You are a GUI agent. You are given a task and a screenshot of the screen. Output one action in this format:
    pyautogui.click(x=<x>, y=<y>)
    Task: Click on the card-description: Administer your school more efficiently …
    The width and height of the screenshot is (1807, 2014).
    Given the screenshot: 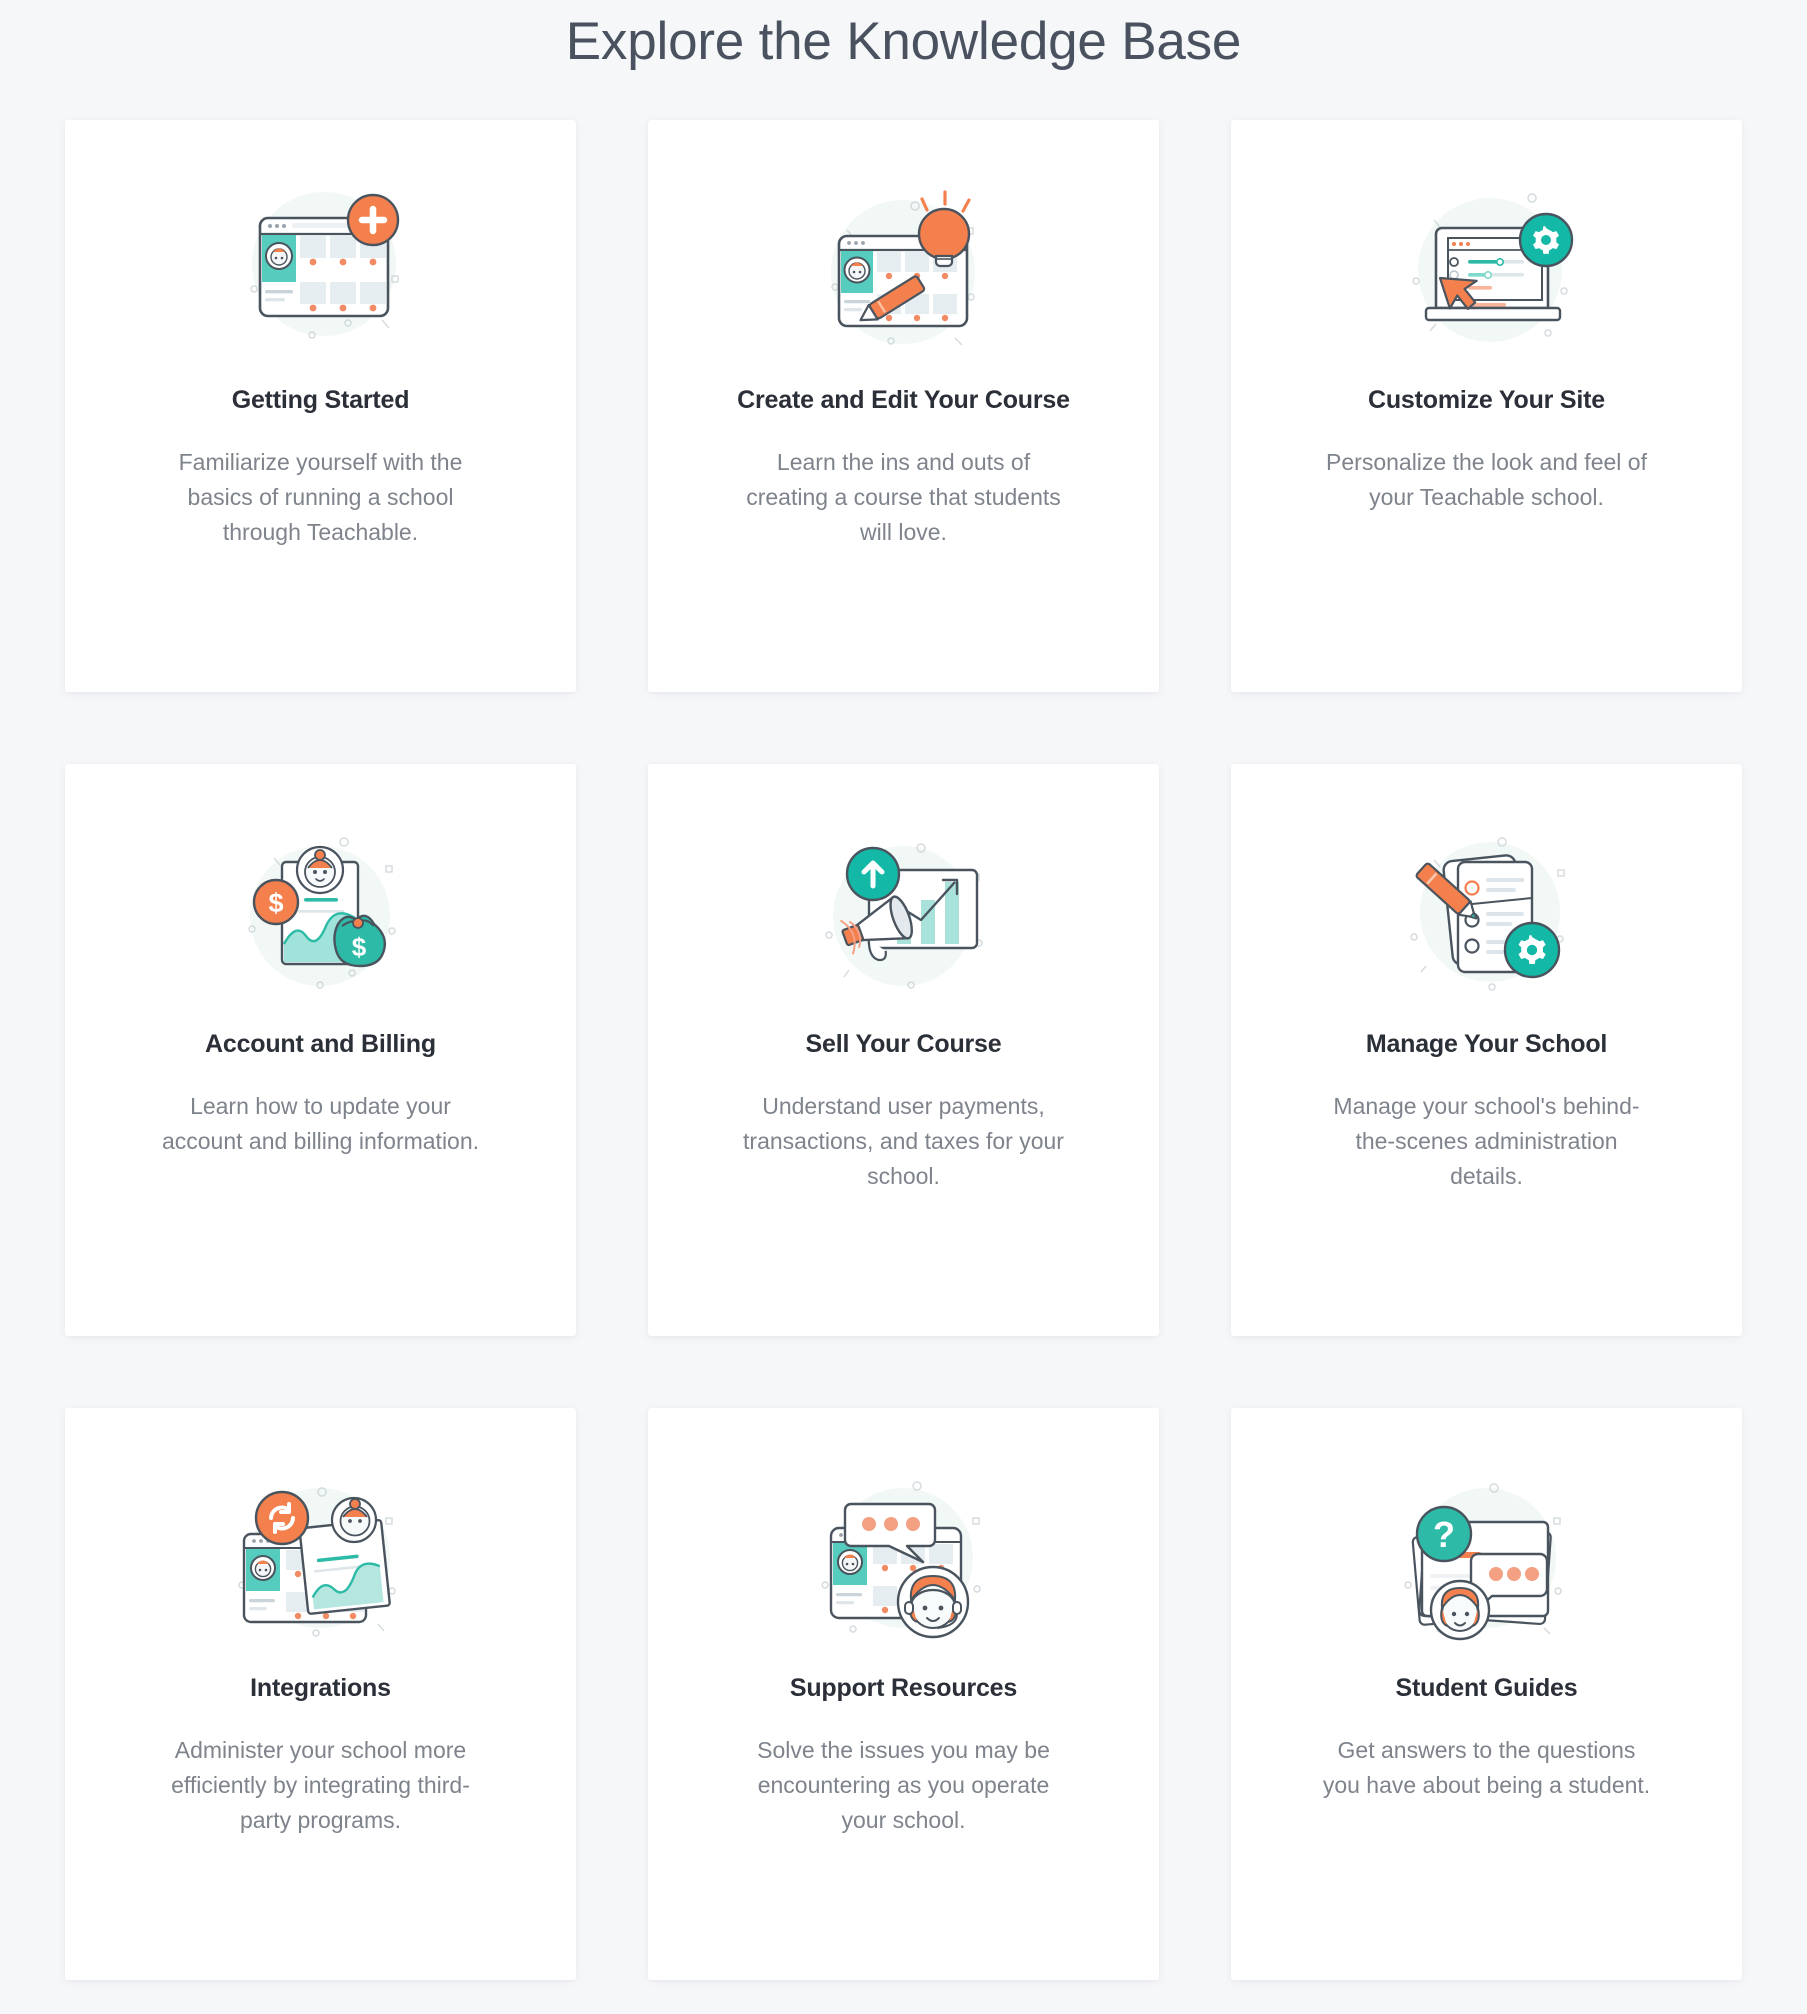 What is the action you would take?
    pyautogui.click(x=320, y=1784)
    